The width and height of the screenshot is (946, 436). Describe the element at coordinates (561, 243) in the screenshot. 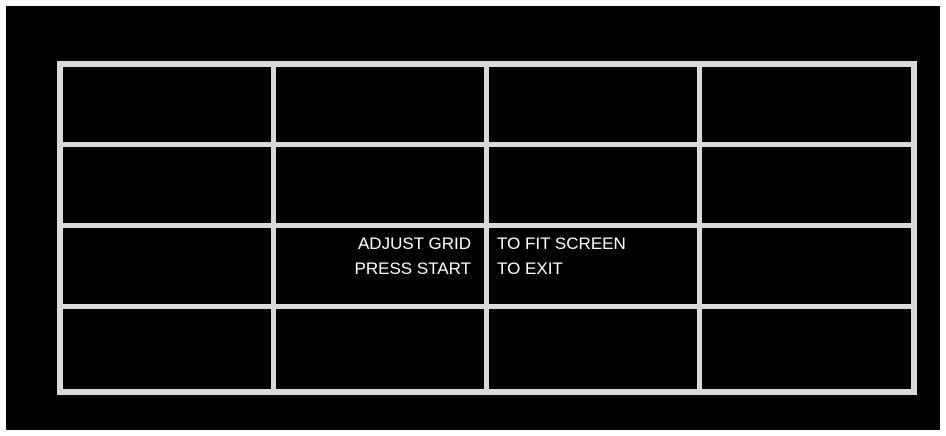

I see `instruction-to-fit-screen: TO FIT SCREEN` at that location.